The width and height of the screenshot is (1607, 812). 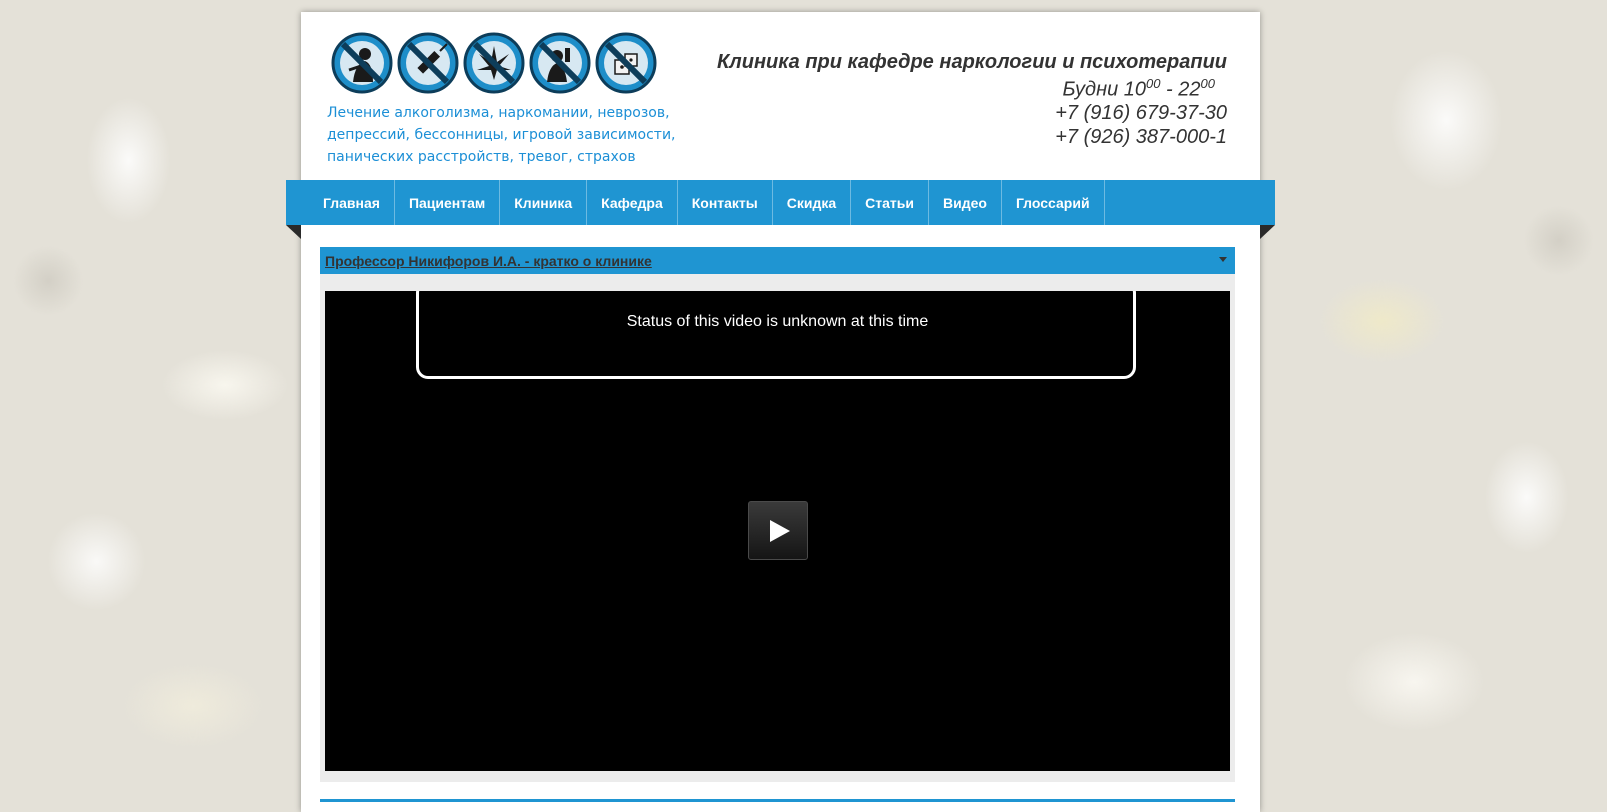 I want to click on nav-item-discount: Скидка, so click(x=812, y=202).